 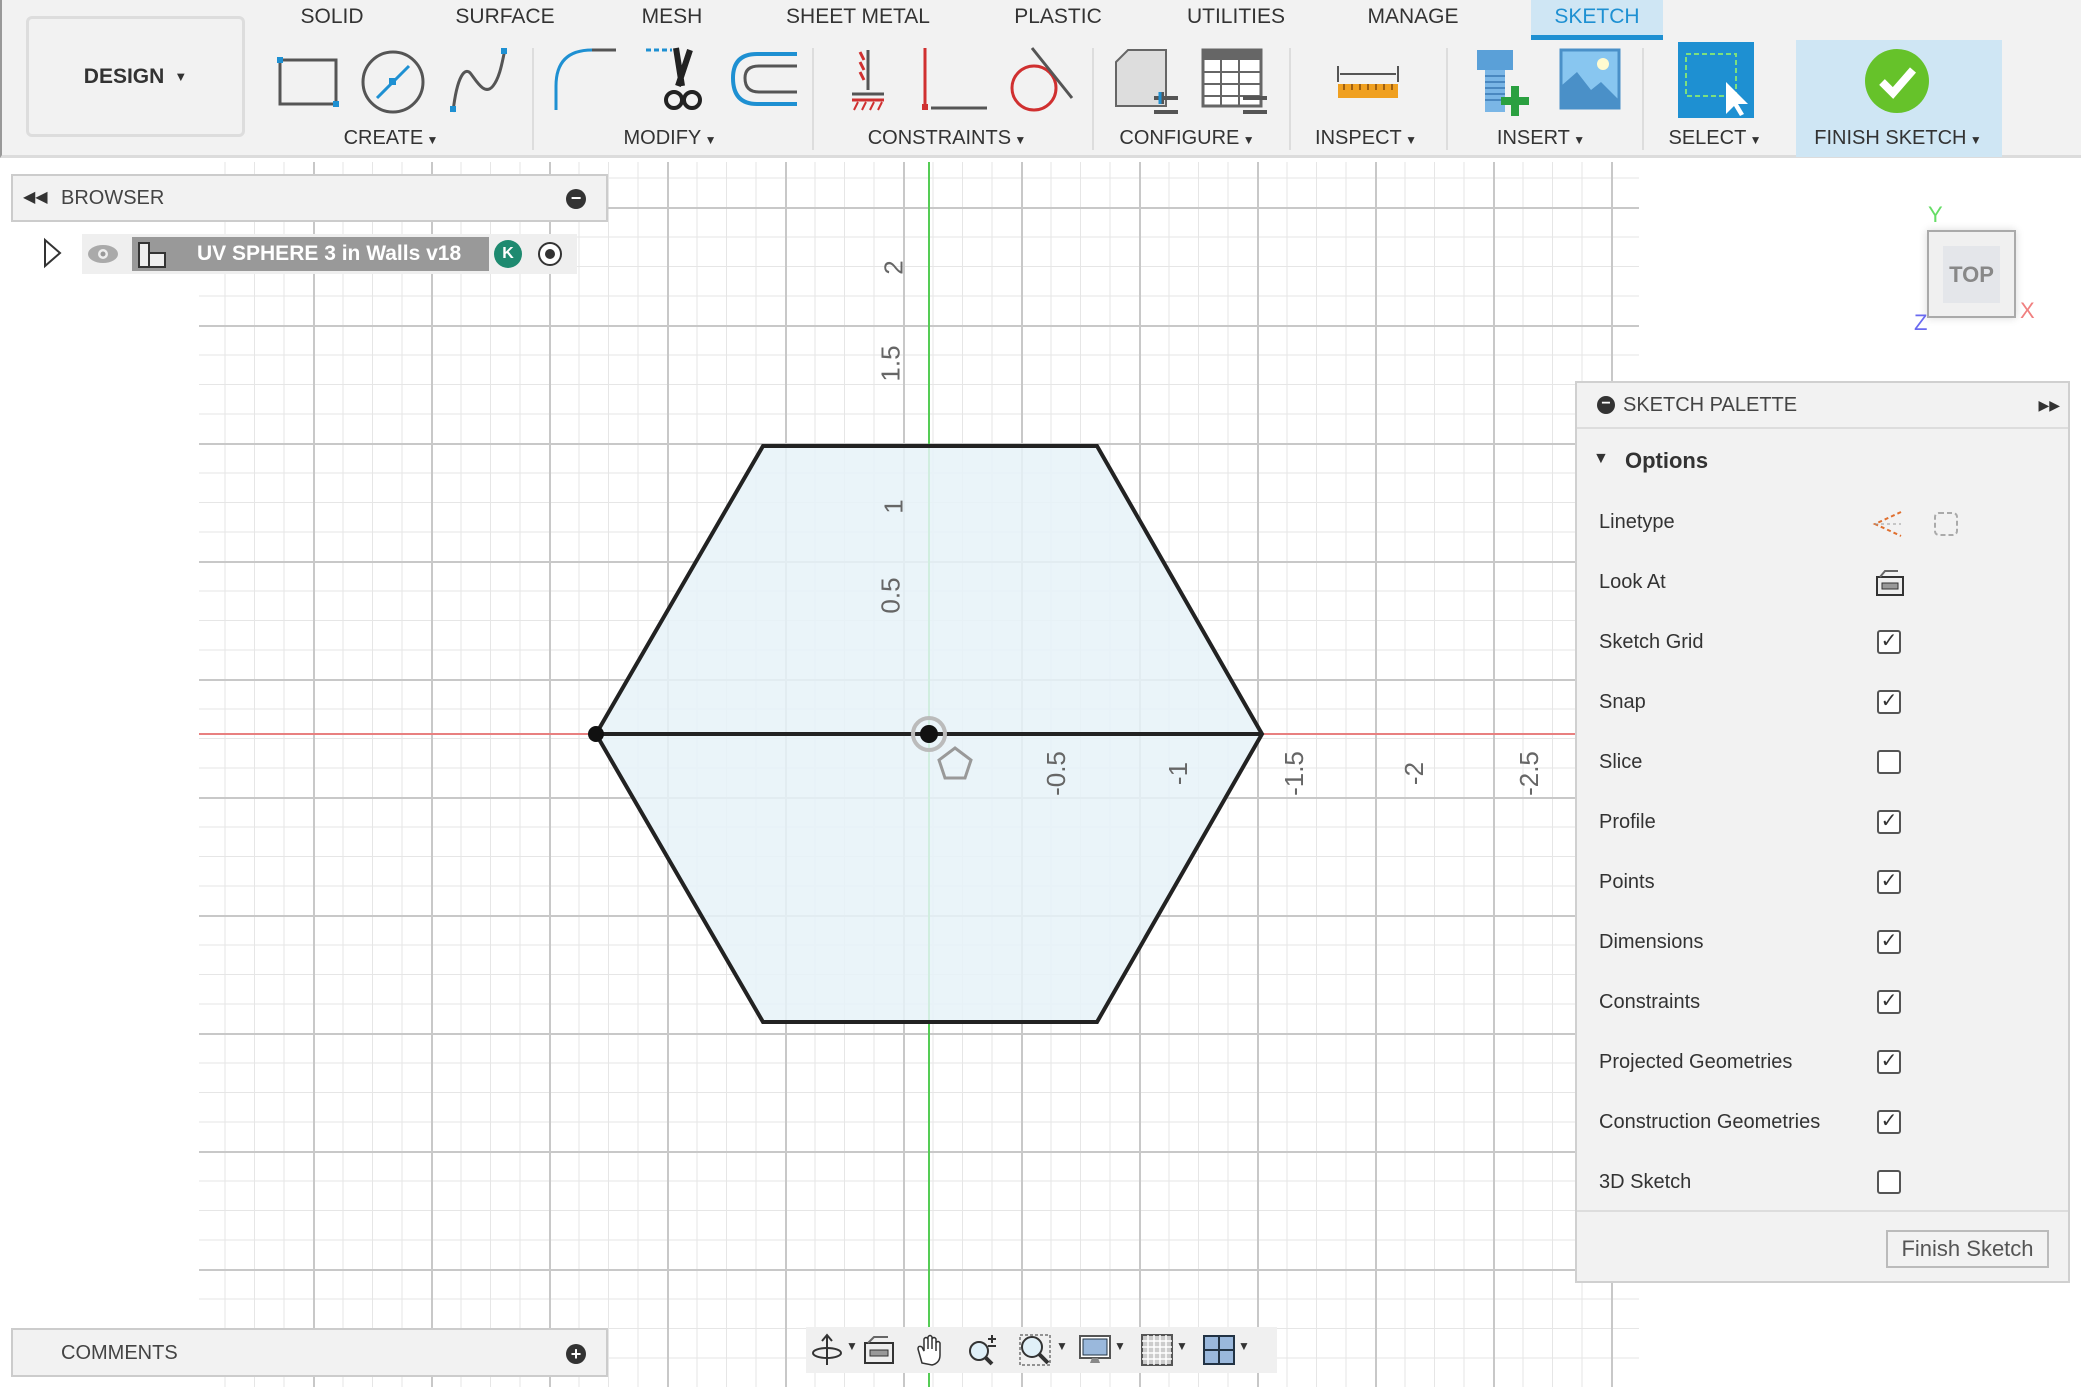 I want to click on 3d-sketch-checkbox, so click(x=1889, y=1182).